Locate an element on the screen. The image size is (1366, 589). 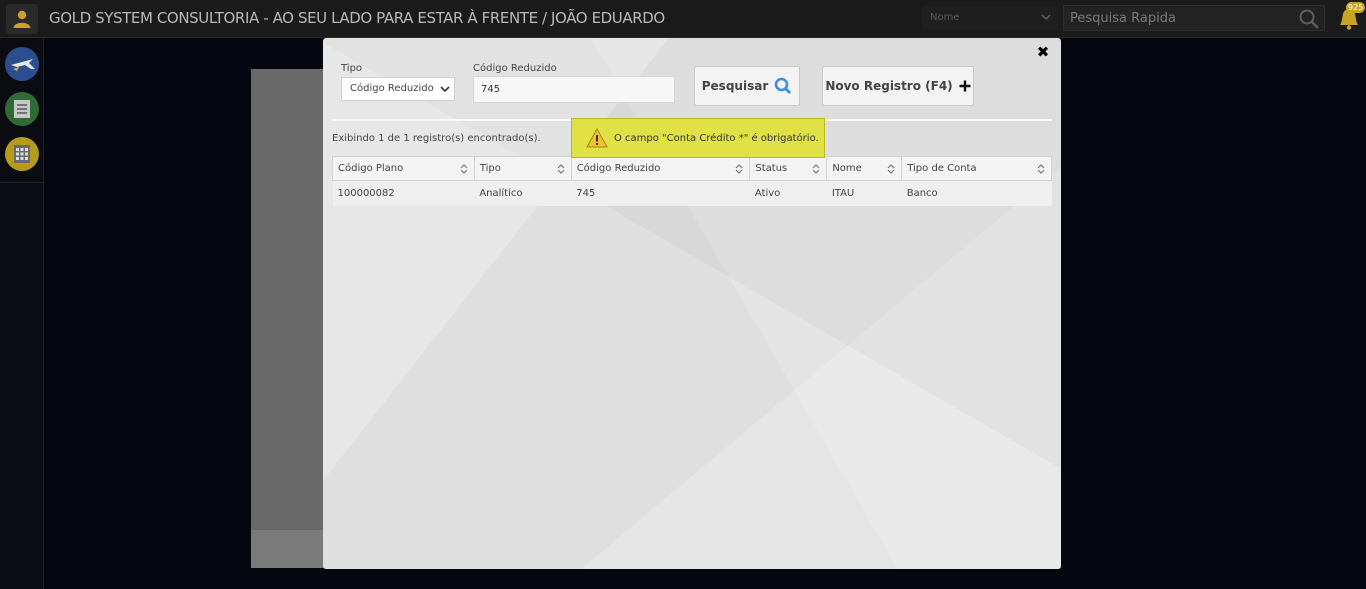
tipo-label: Tipo is located at coordinates (352, 68).